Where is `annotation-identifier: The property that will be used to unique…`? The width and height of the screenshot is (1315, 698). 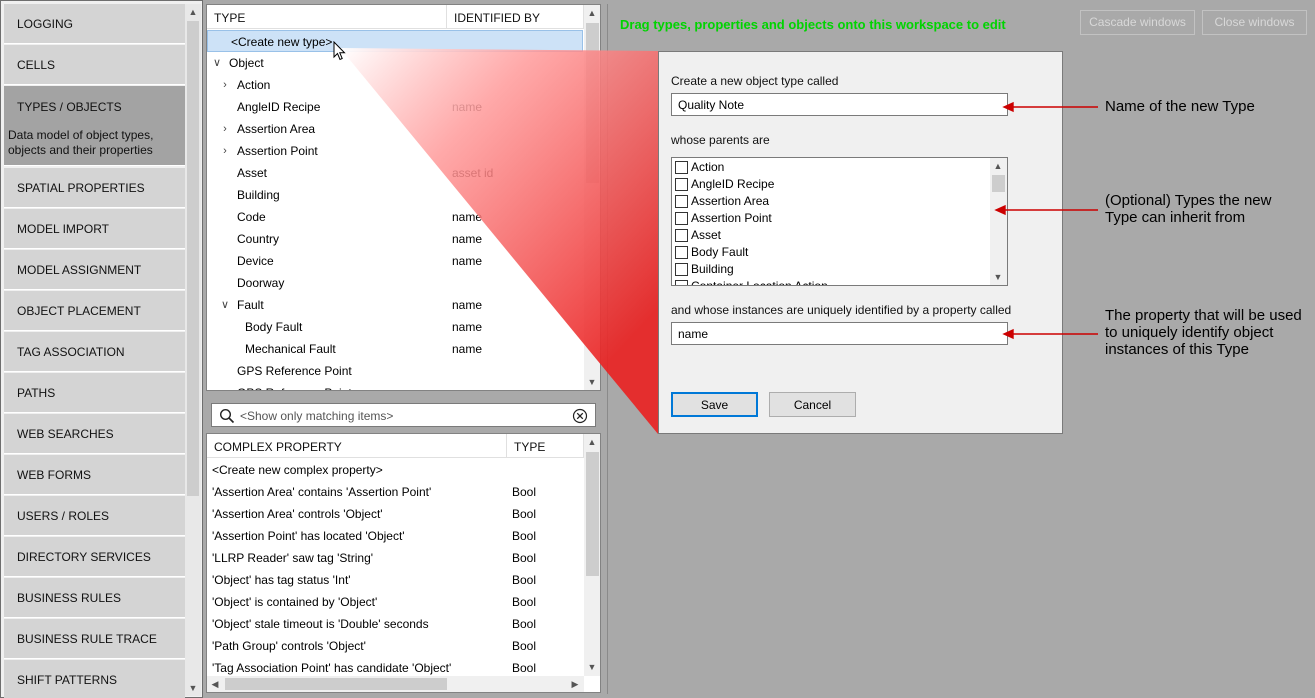 annotation-identifier: The property that will be used to unique… is located at coordinates (1203, 332).